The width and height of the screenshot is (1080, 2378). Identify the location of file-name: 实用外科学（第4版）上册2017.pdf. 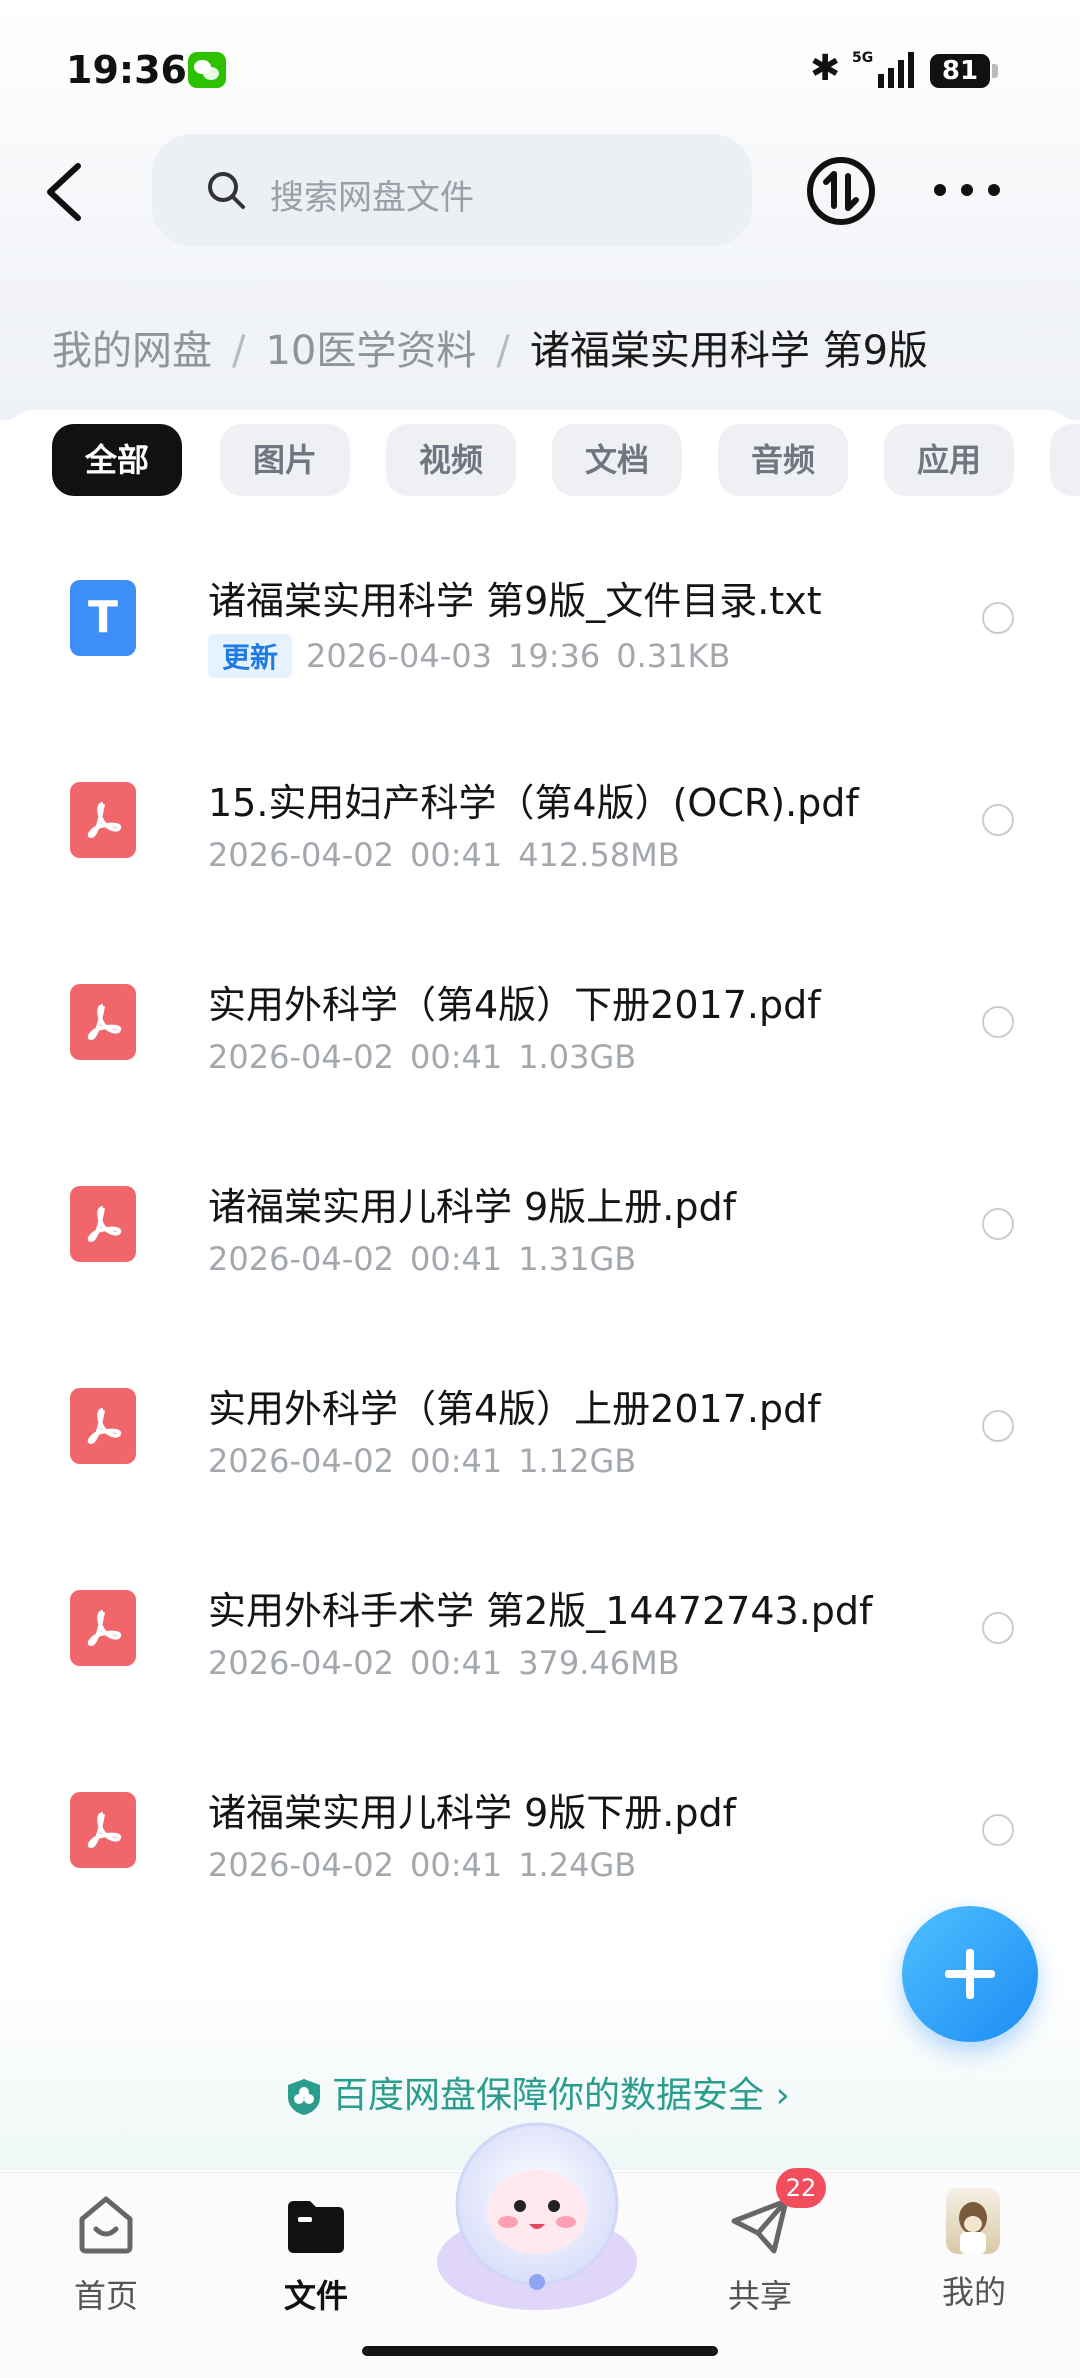
(514, 1409).